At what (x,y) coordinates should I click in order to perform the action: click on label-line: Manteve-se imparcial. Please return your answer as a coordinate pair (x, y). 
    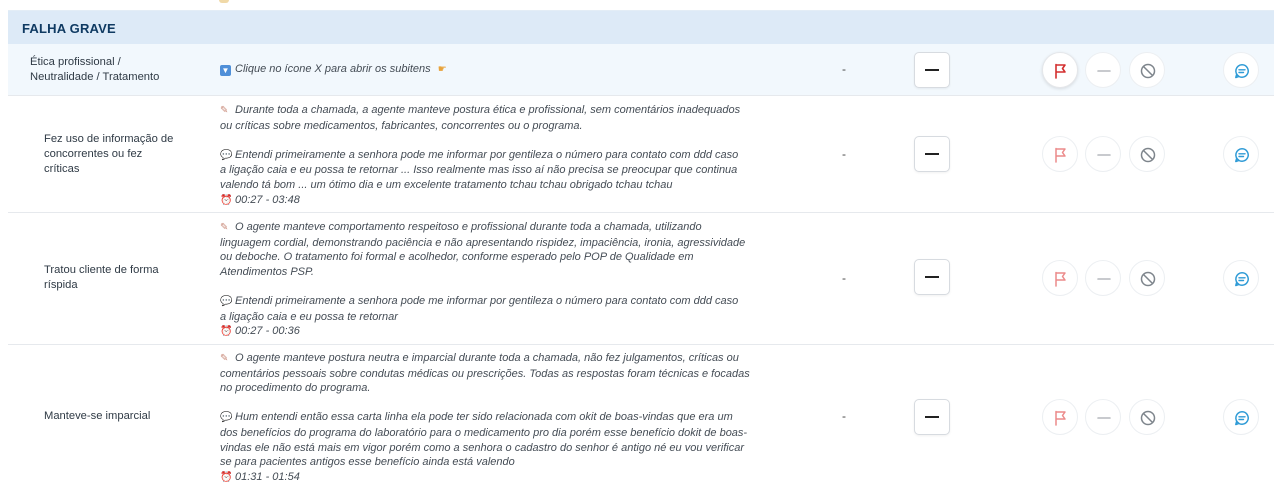
    Looking at the image, I should click on (97, 416).